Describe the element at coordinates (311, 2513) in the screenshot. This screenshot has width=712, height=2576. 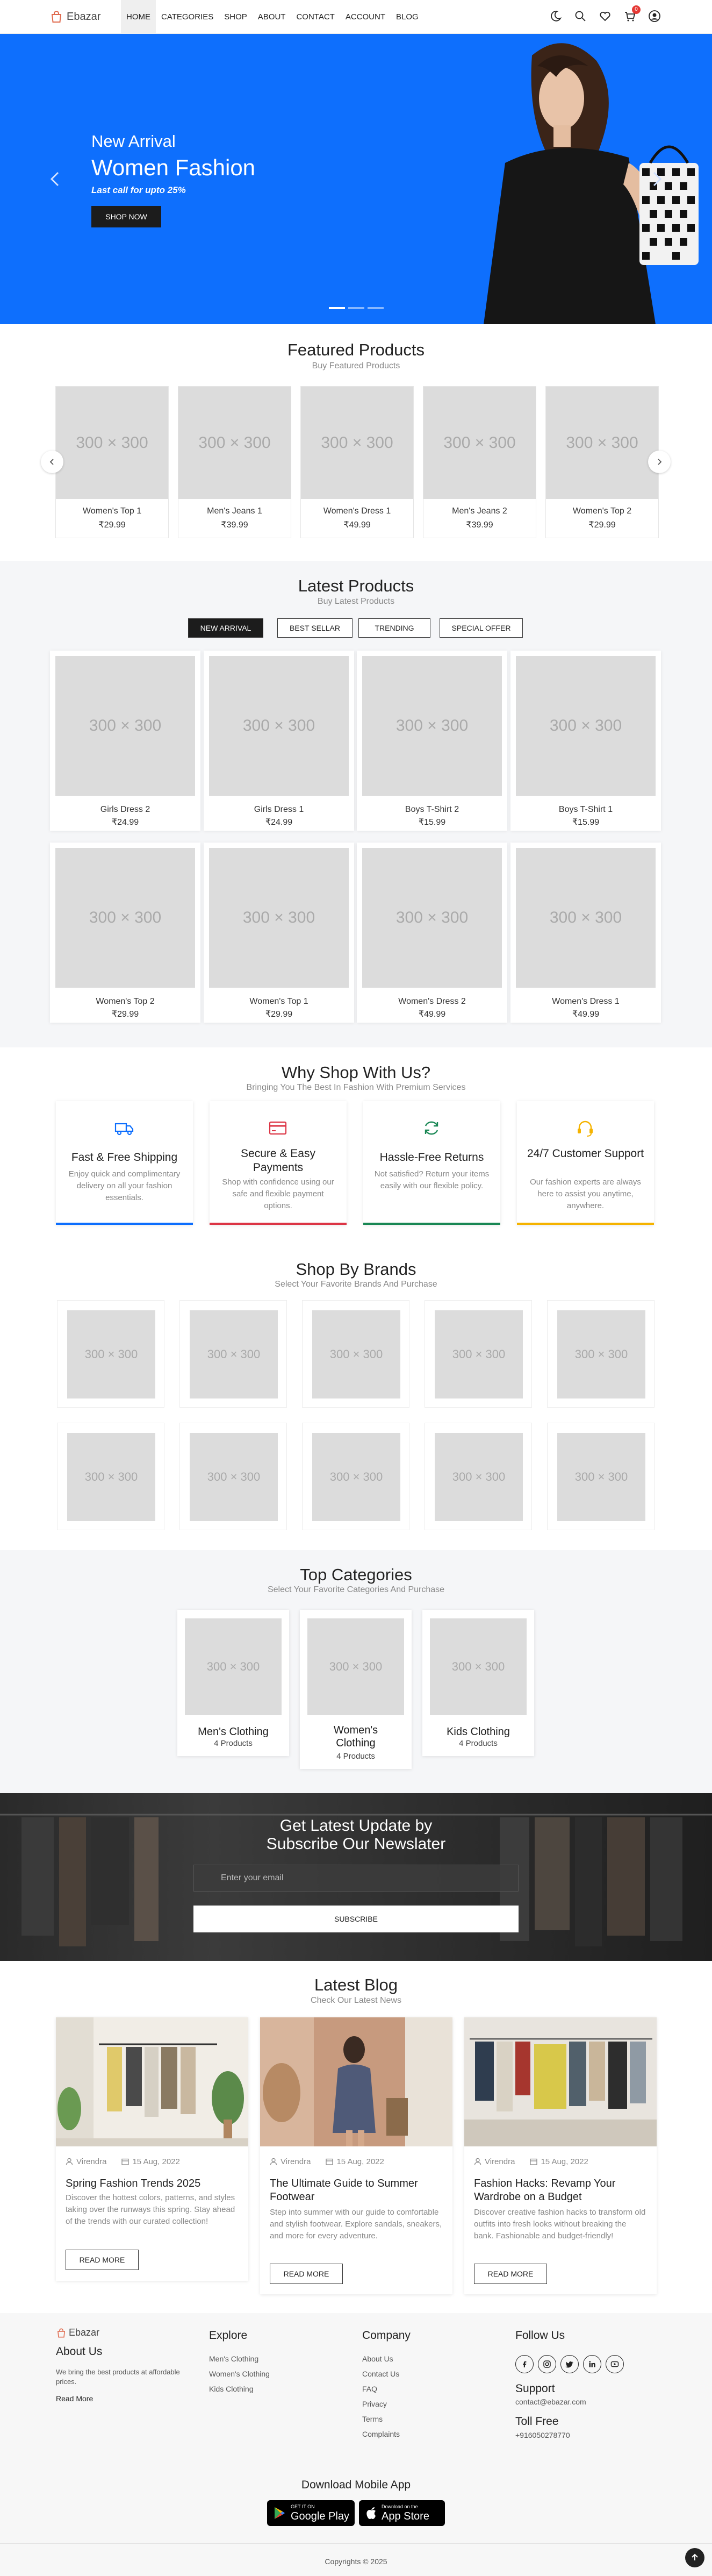
I see `google-play-button: GET IT ON Google Play` at that location.